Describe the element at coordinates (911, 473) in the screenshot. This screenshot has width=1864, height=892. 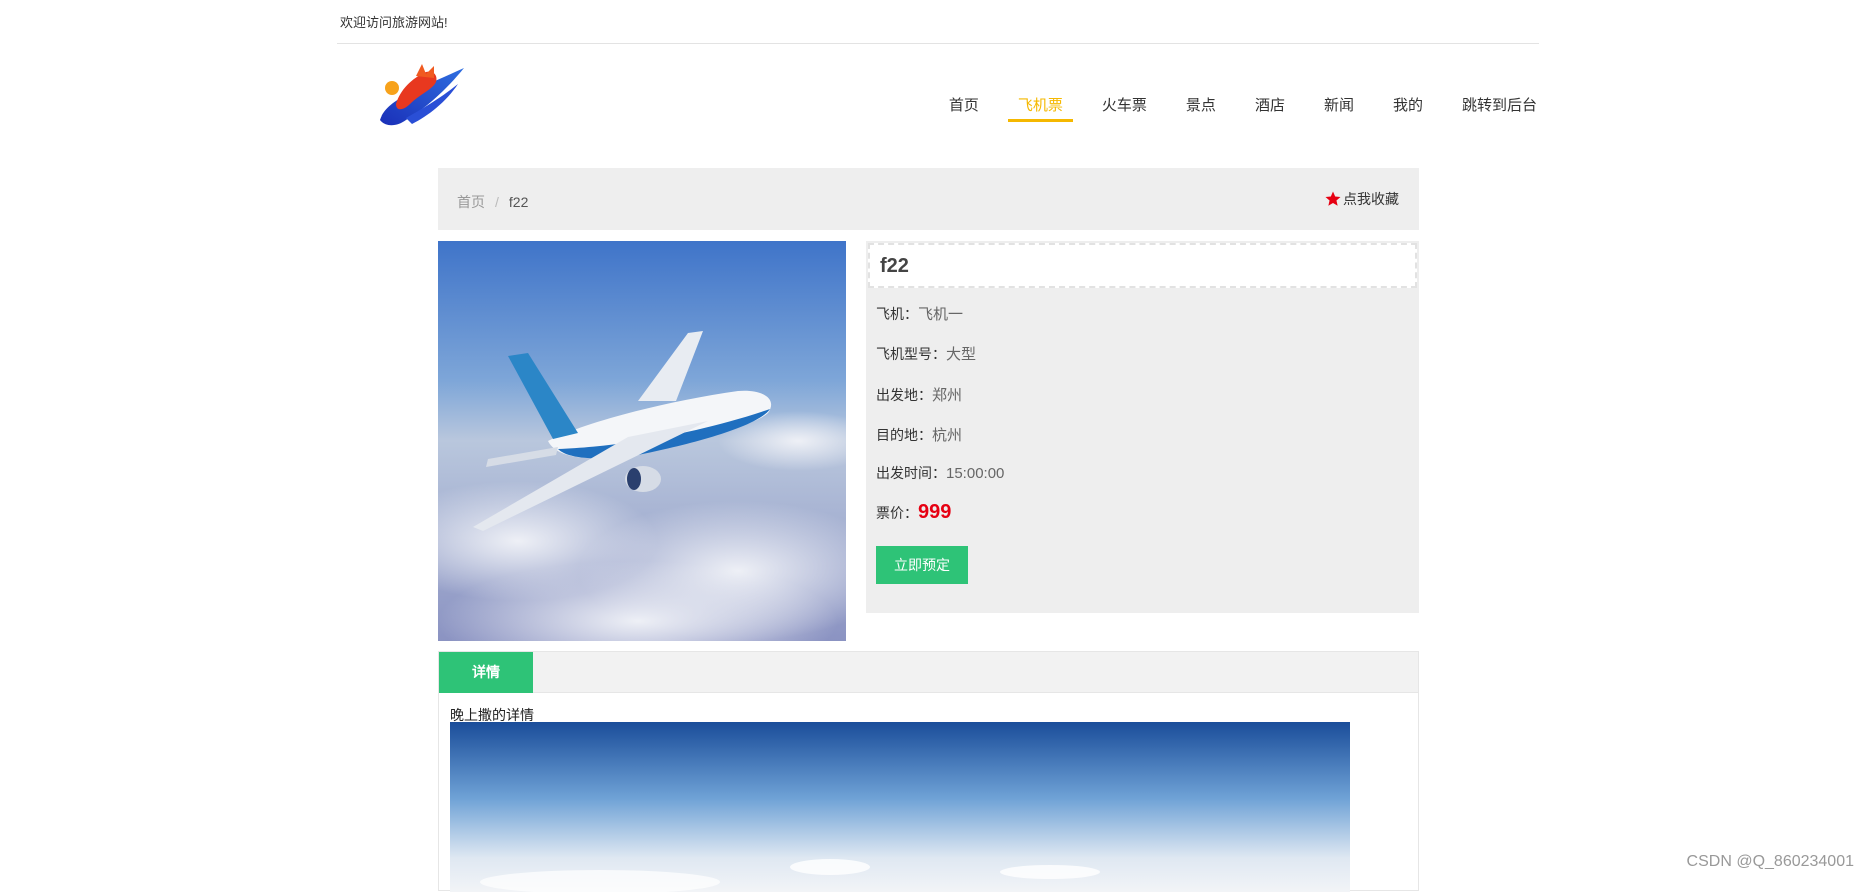
I see `field-label: 出发时间：` at that location.